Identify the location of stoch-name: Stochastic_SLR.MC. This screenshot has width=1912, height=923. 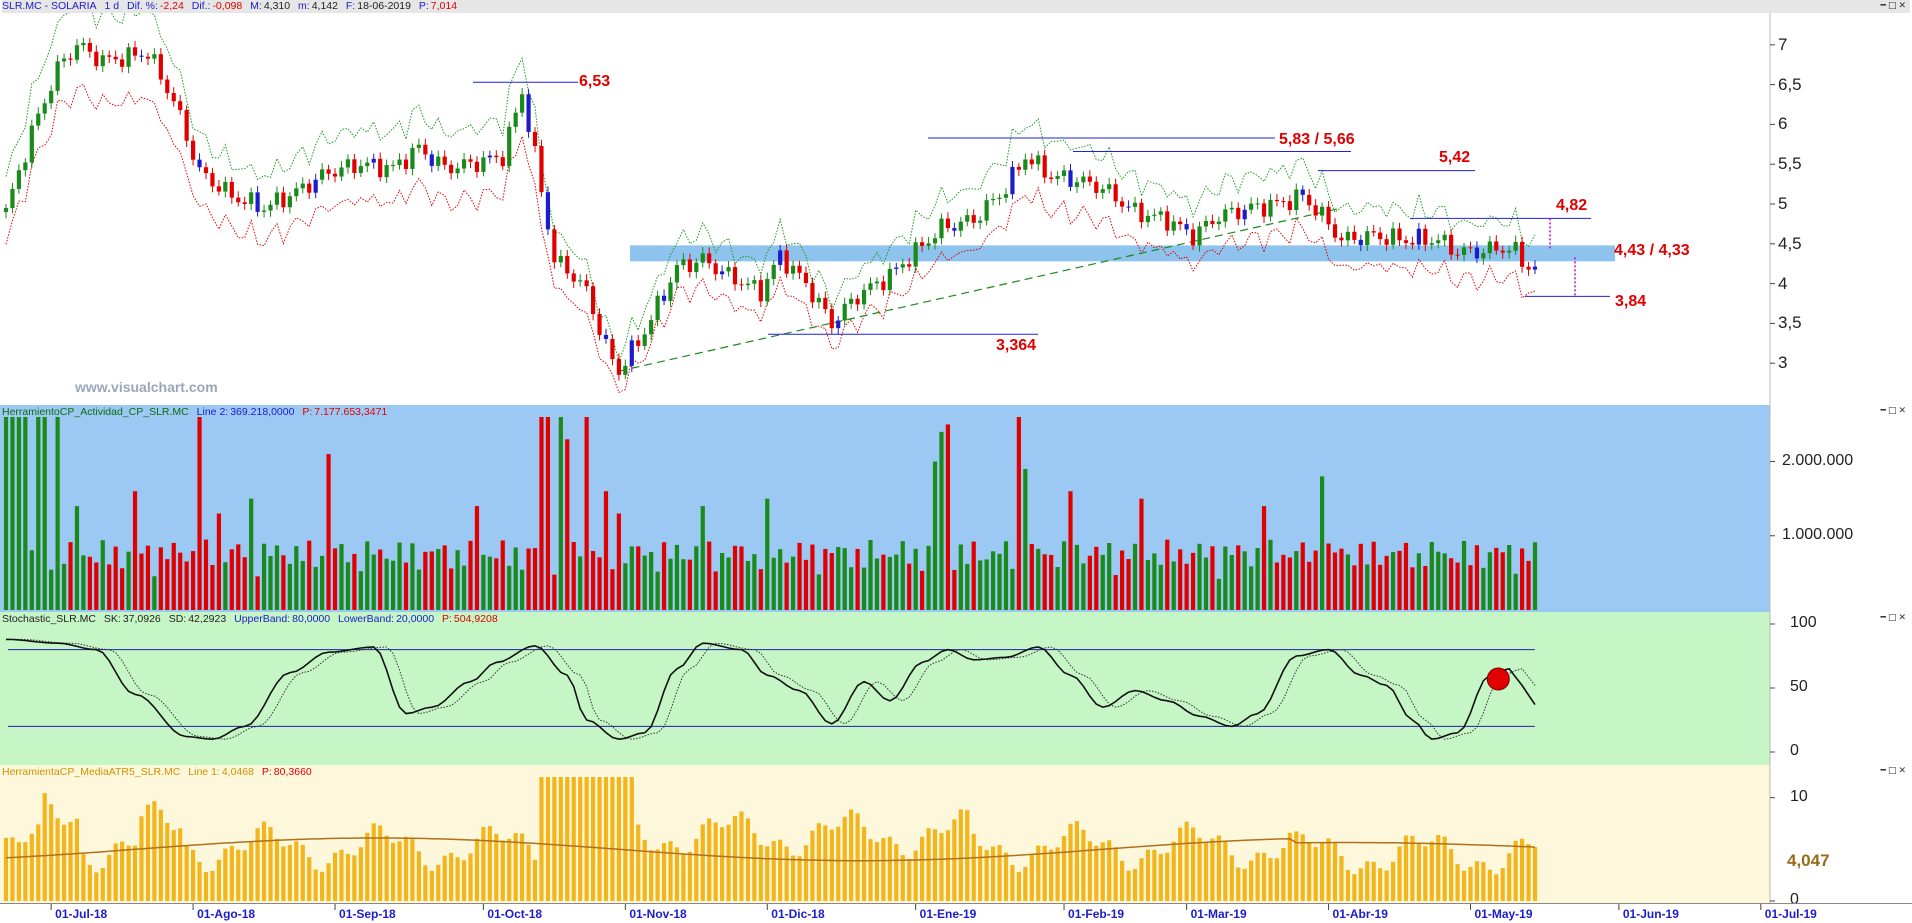
(49, 619).